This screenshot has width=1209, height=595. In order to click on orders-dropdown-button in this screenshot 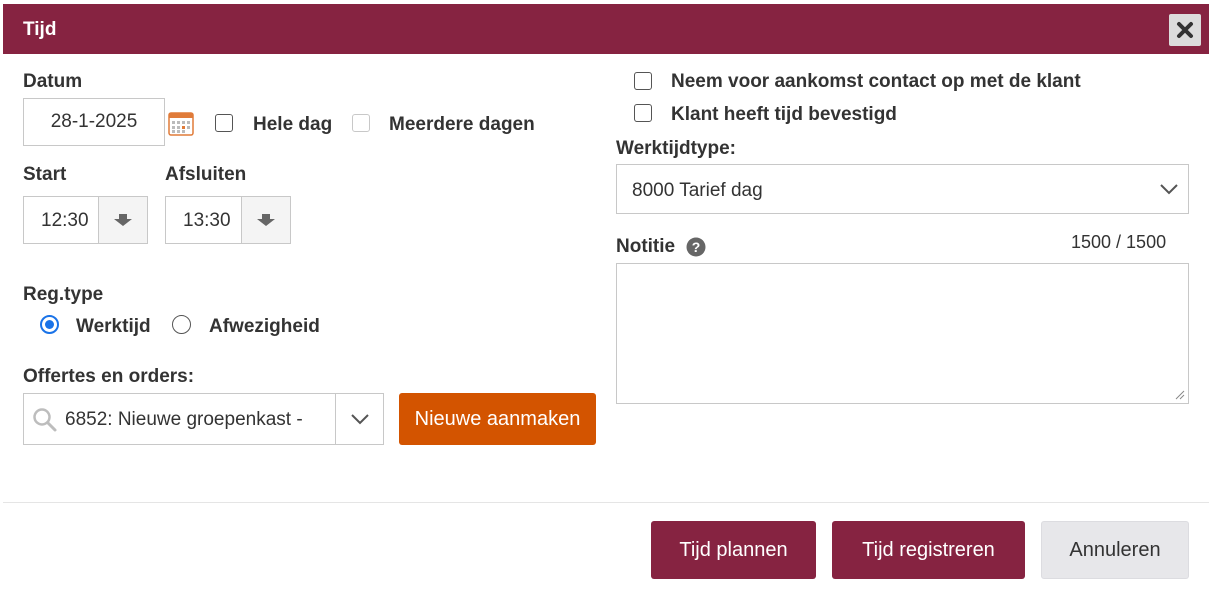, I will do `click(359, 419)`.